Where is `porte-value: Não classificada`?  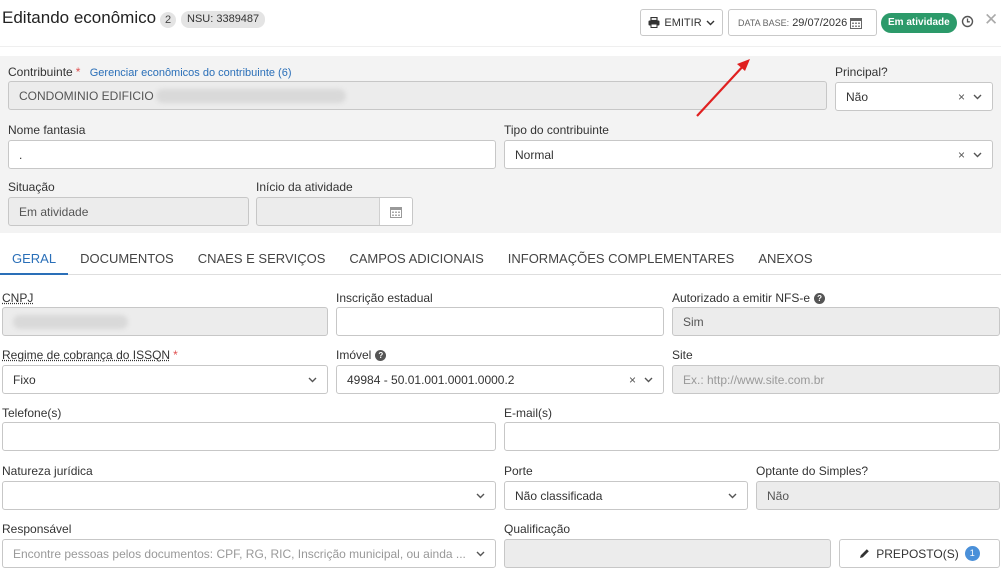 porte-value: Não classificada is located at coordinates (558, 496).